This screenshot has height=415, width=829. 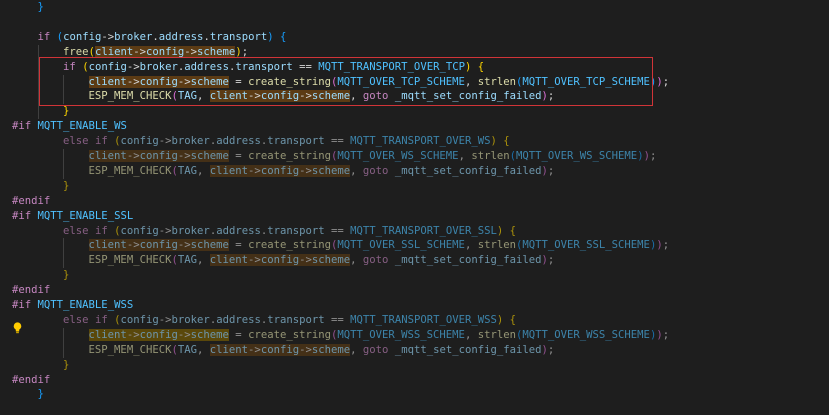 What do you see at coordinates (130, 52) in the screenshot?
I see `code-line: free(client->config->scheme);` at bounding box center [130, 52].